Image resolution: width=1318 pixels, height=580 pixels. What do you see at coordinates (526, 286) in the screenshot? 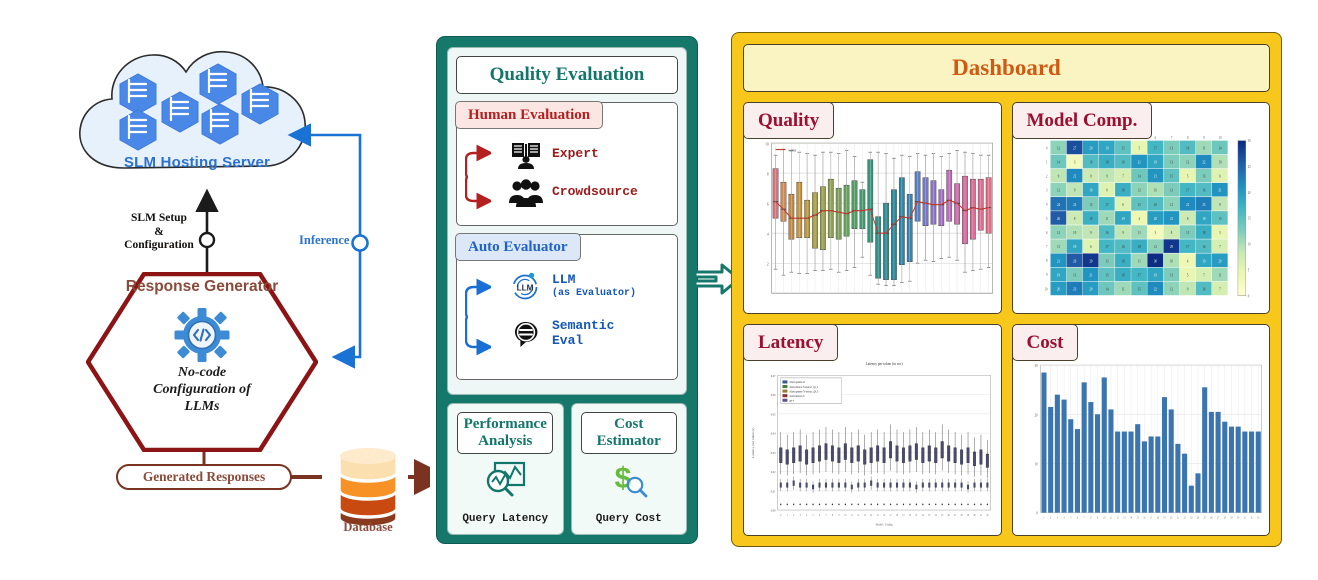
I see `llm-circle-icon: LLM` at bounding box center [526, 286].